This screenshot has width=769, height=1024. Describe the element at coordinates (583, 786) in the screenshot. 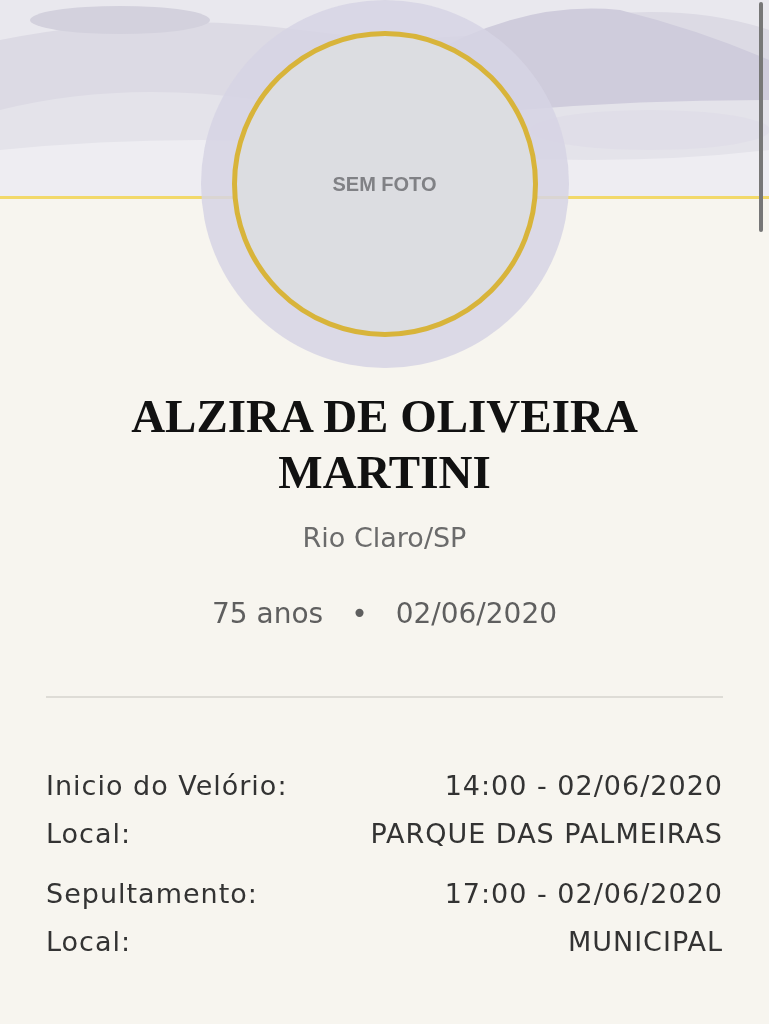

I see `detail-value: 14:00 - 02/06/2020` at that location.